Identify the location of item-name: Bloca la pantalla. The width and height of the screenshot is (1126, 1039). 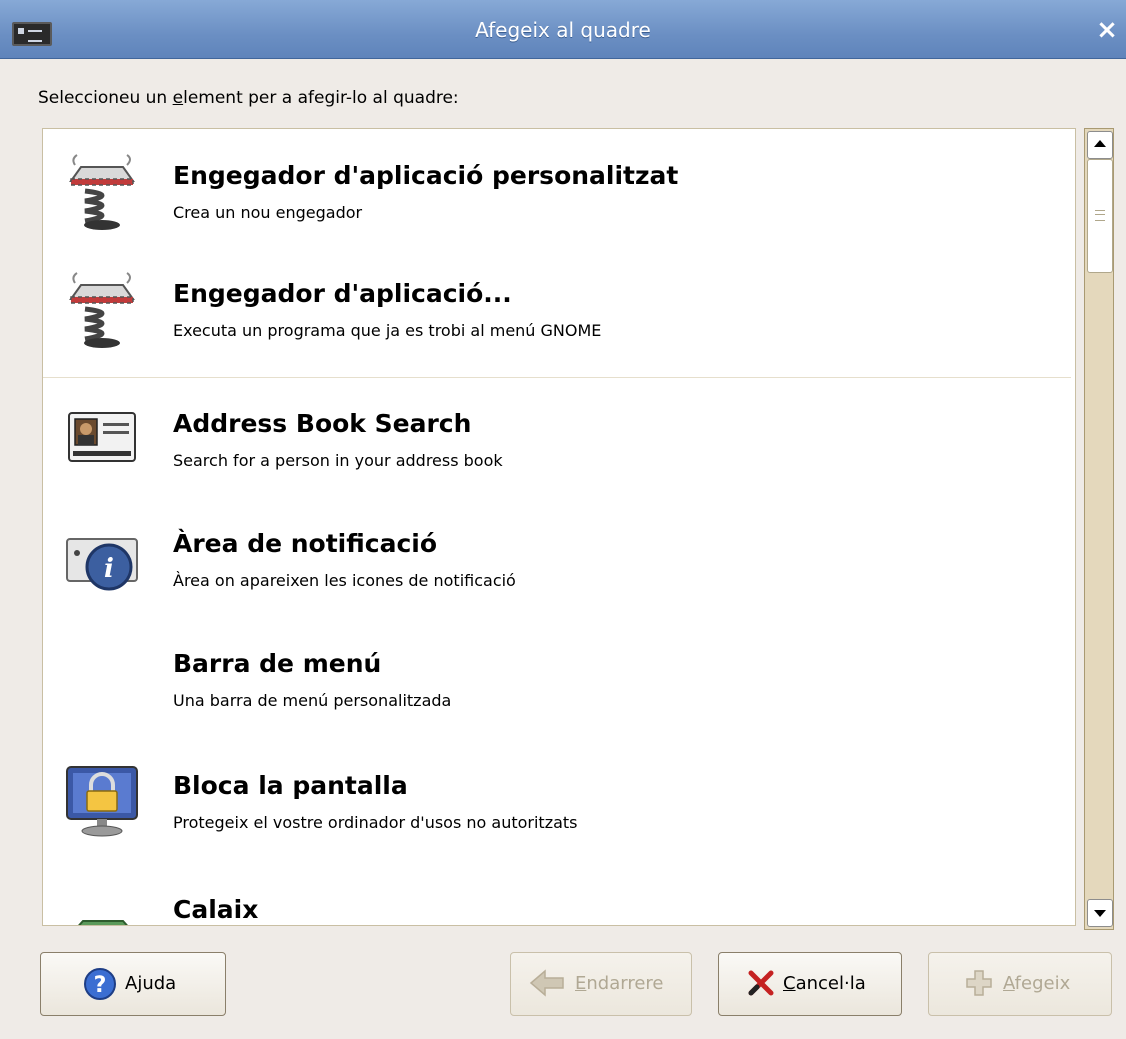
(290, 785).